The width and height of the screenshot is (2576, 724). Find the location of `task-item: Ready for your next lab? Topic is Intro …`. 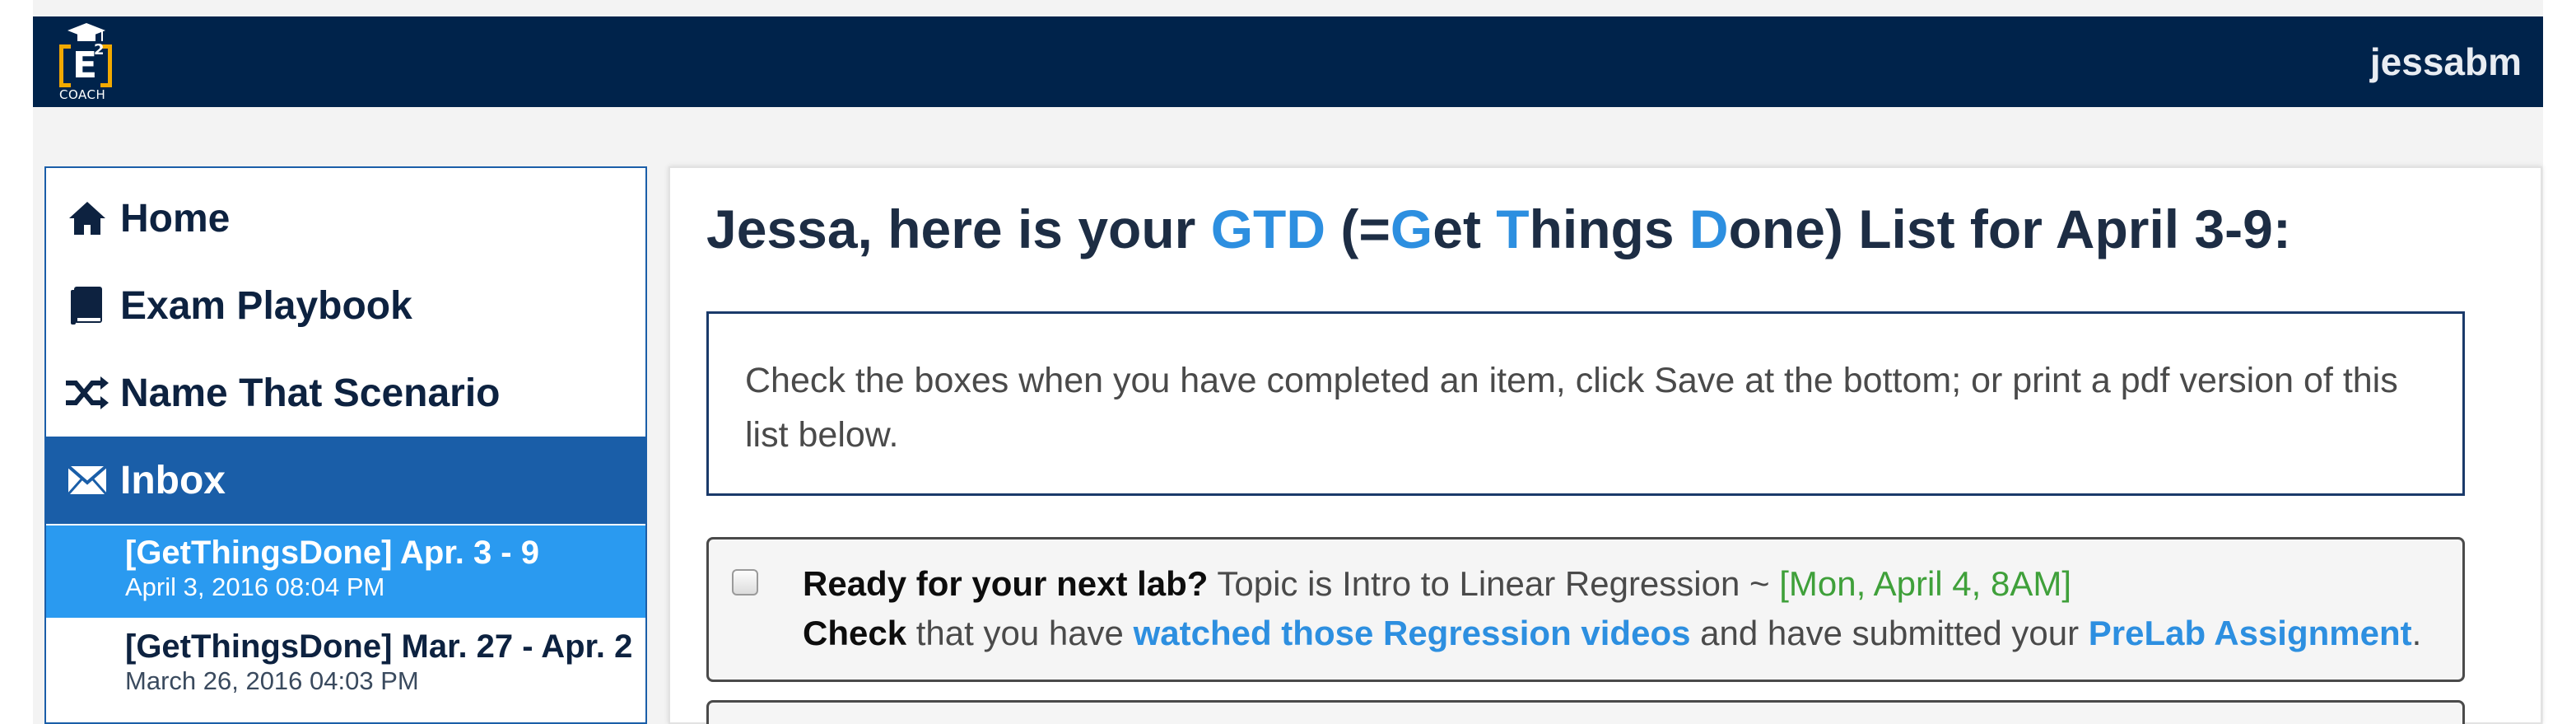

task-item: Ready for your next lab? Topic is Intro … is located at coordinates (1585, 609).